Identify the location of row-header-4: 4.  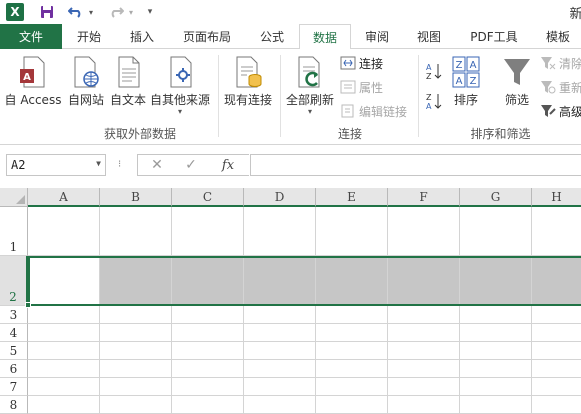
(14, 333).